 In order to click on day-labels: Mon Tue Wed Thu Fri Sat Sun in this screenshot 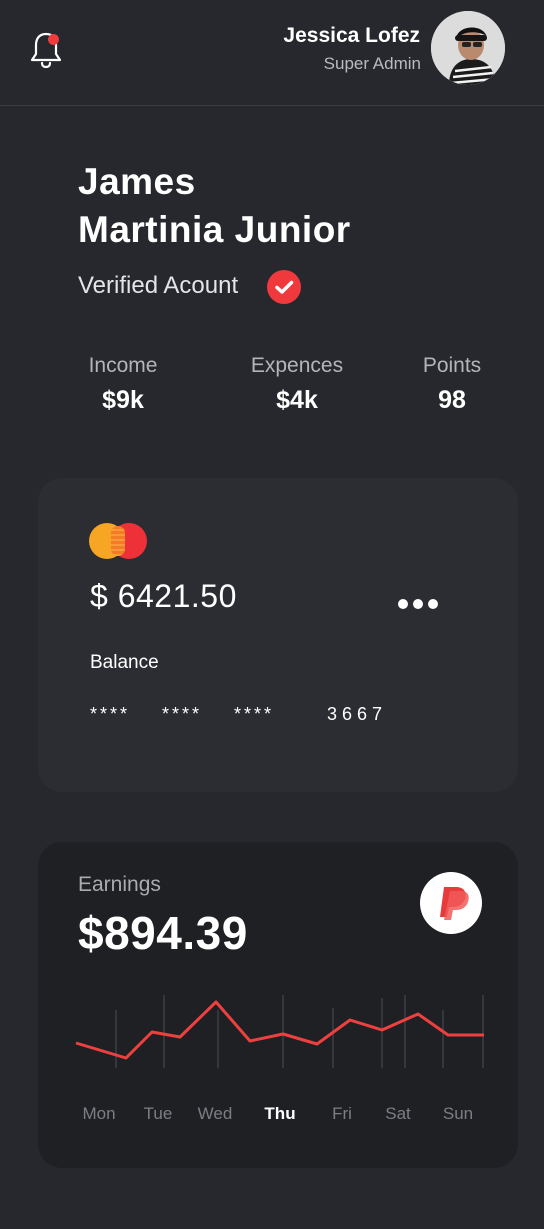, I will do `click(278, 1116)`.